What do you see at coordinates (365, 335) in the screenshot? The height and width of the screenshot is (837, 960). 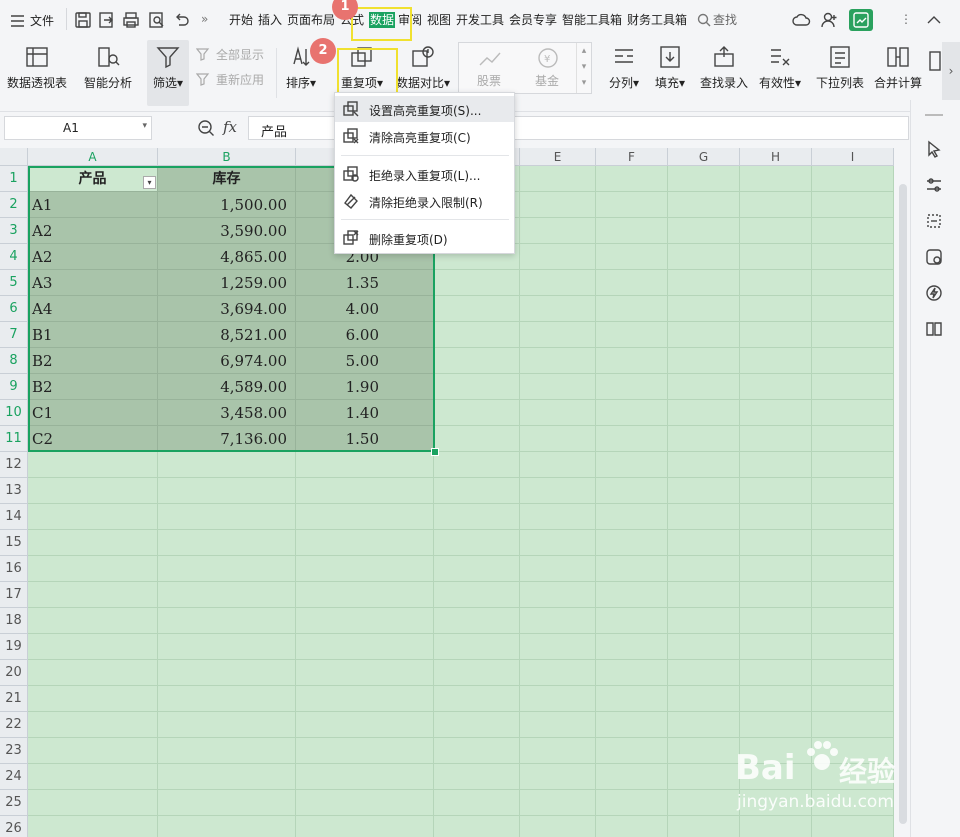 I see `cell: 6.00` at bounding box center [365, 335].